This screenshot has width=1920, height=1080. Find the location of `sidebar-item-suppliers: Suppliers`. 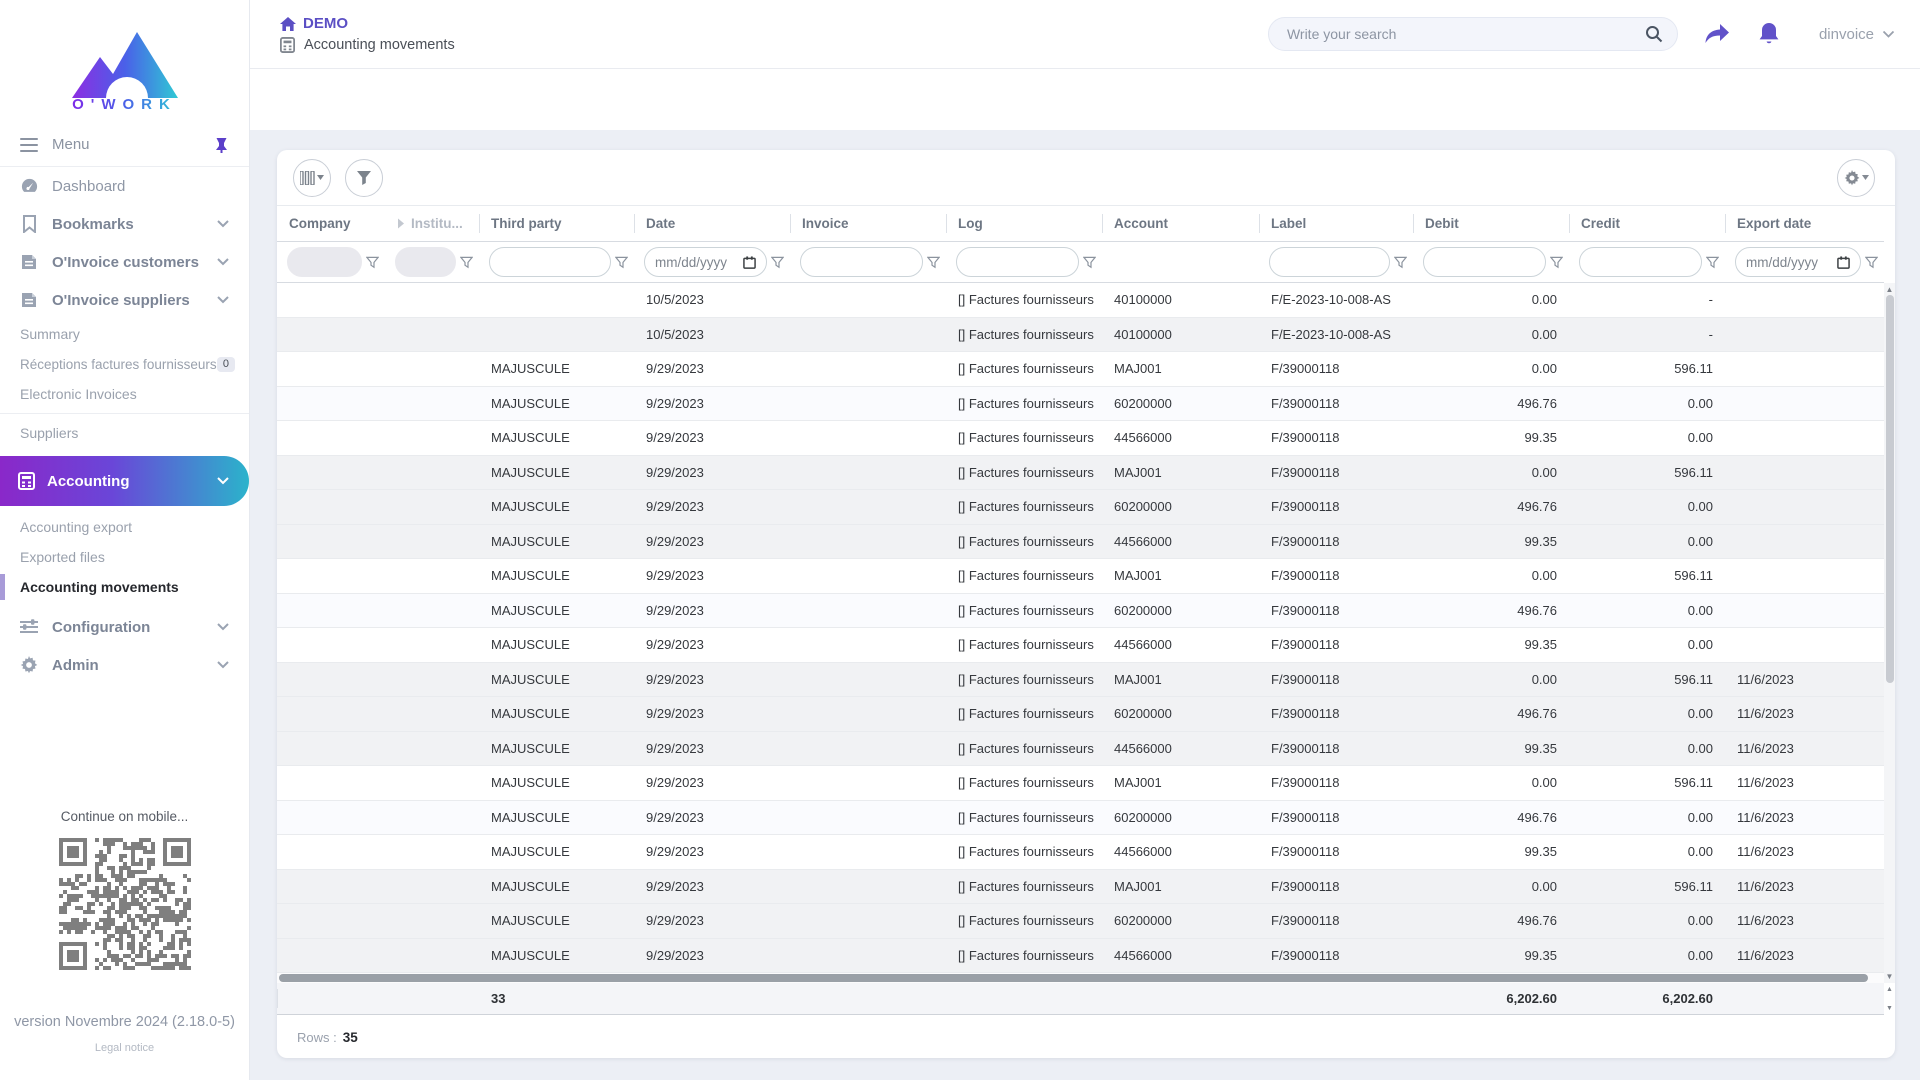

sidebar-item-suppliers: Suppliers is located at coordinates (124, 433).